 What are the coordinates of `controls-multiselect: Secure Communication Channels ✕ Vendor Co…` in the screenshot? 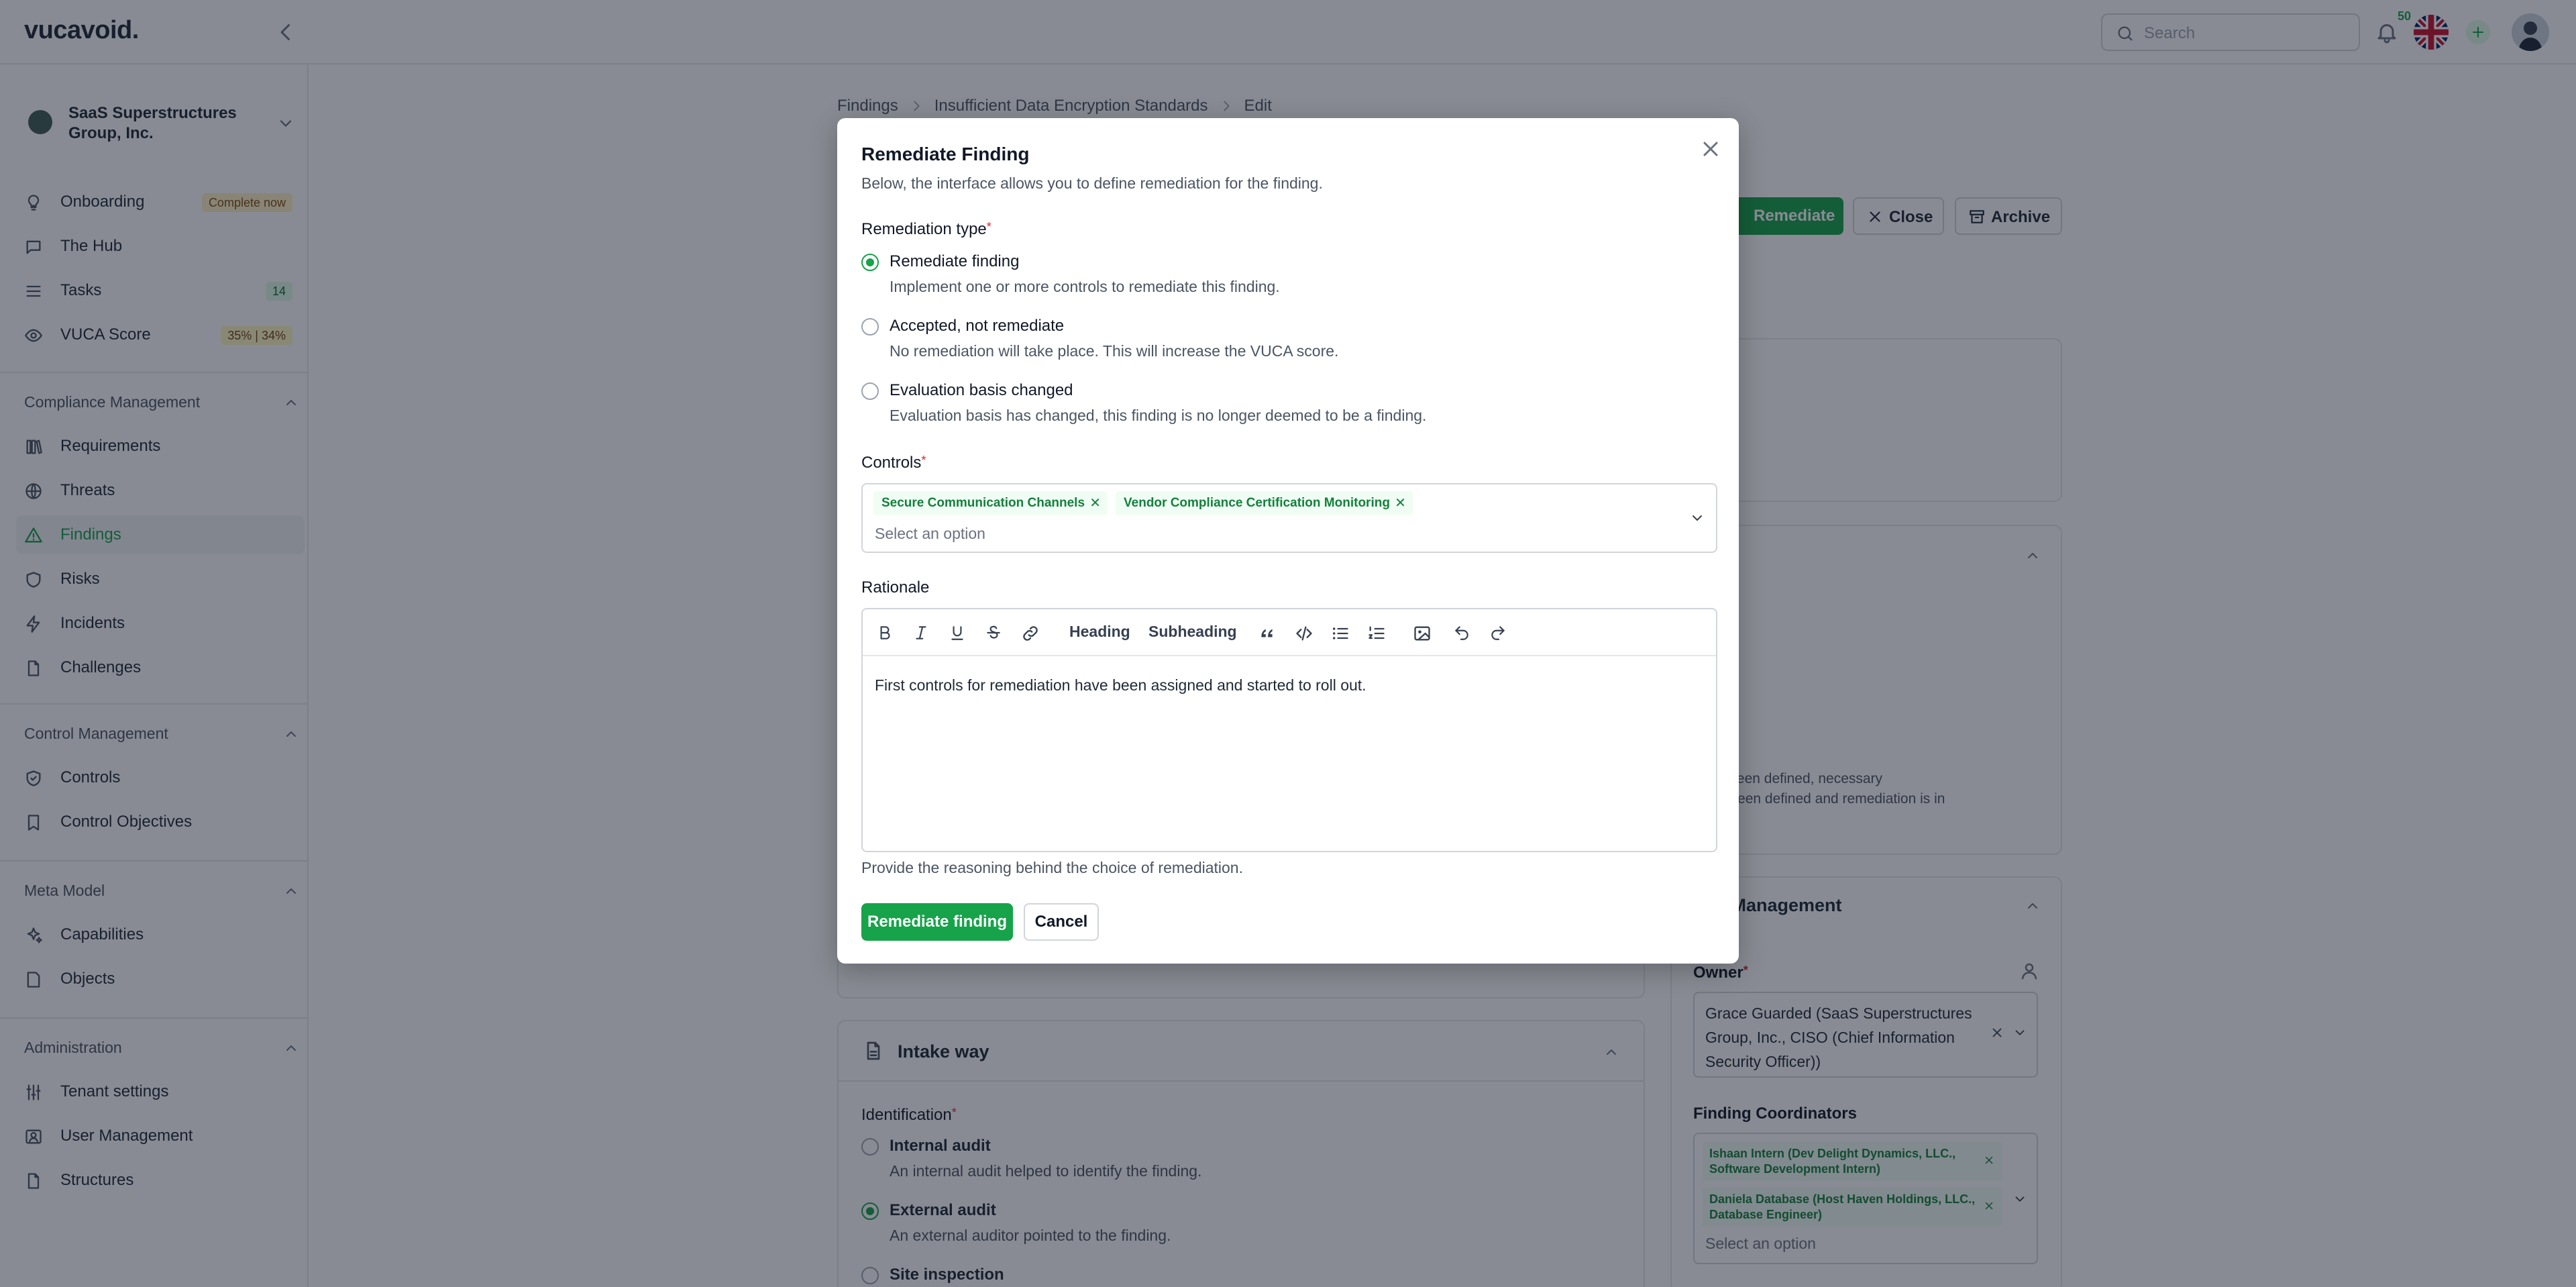 It's located at (1289, 518).